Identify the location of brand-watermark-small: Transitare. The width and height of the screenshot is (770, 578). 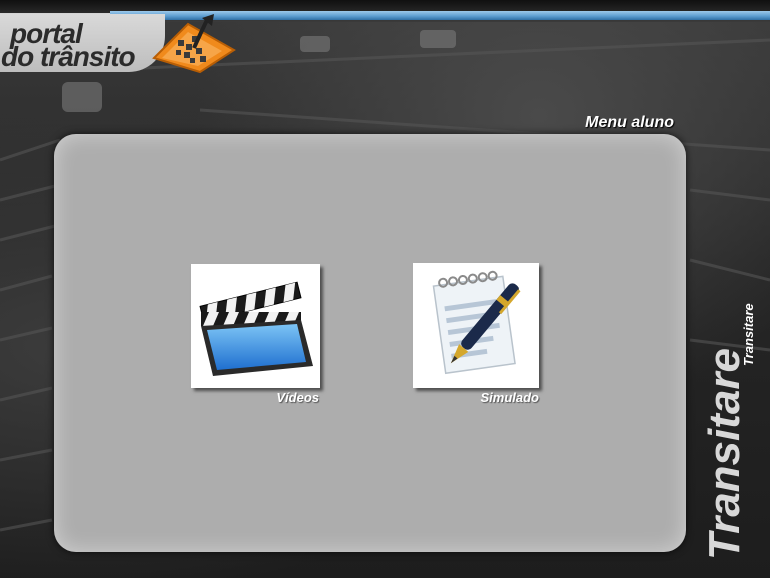
(748, 334).